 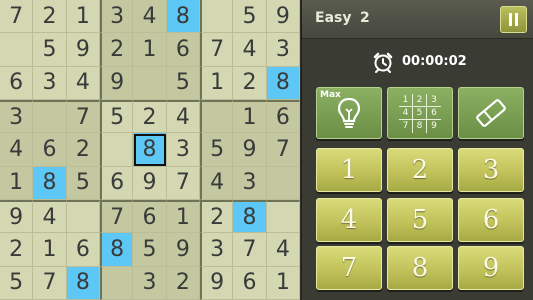 I want to click on keypad-digit: 3, so click(x=491, y=170).